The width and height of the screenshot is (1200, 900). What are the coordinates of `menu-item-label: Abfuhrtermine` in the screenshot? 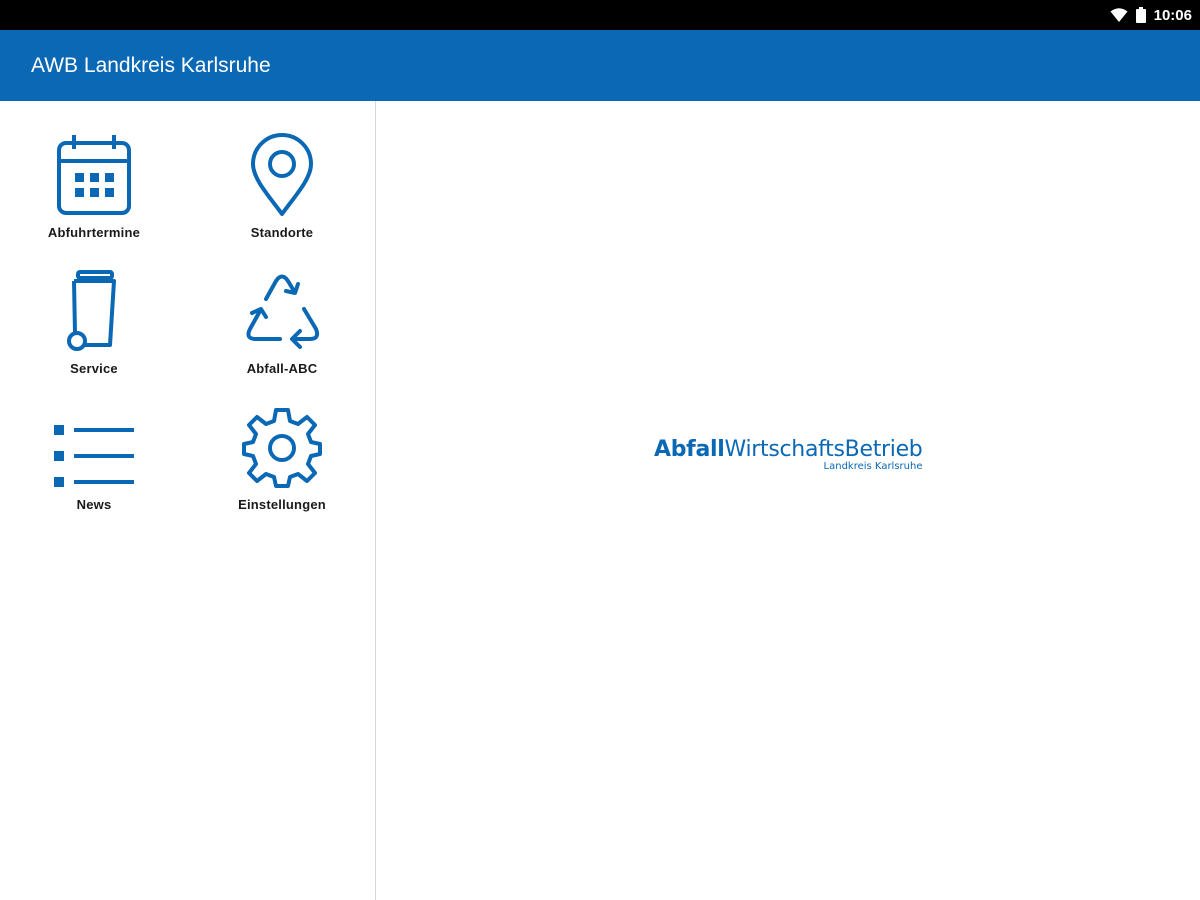 It's located at (94, 232).